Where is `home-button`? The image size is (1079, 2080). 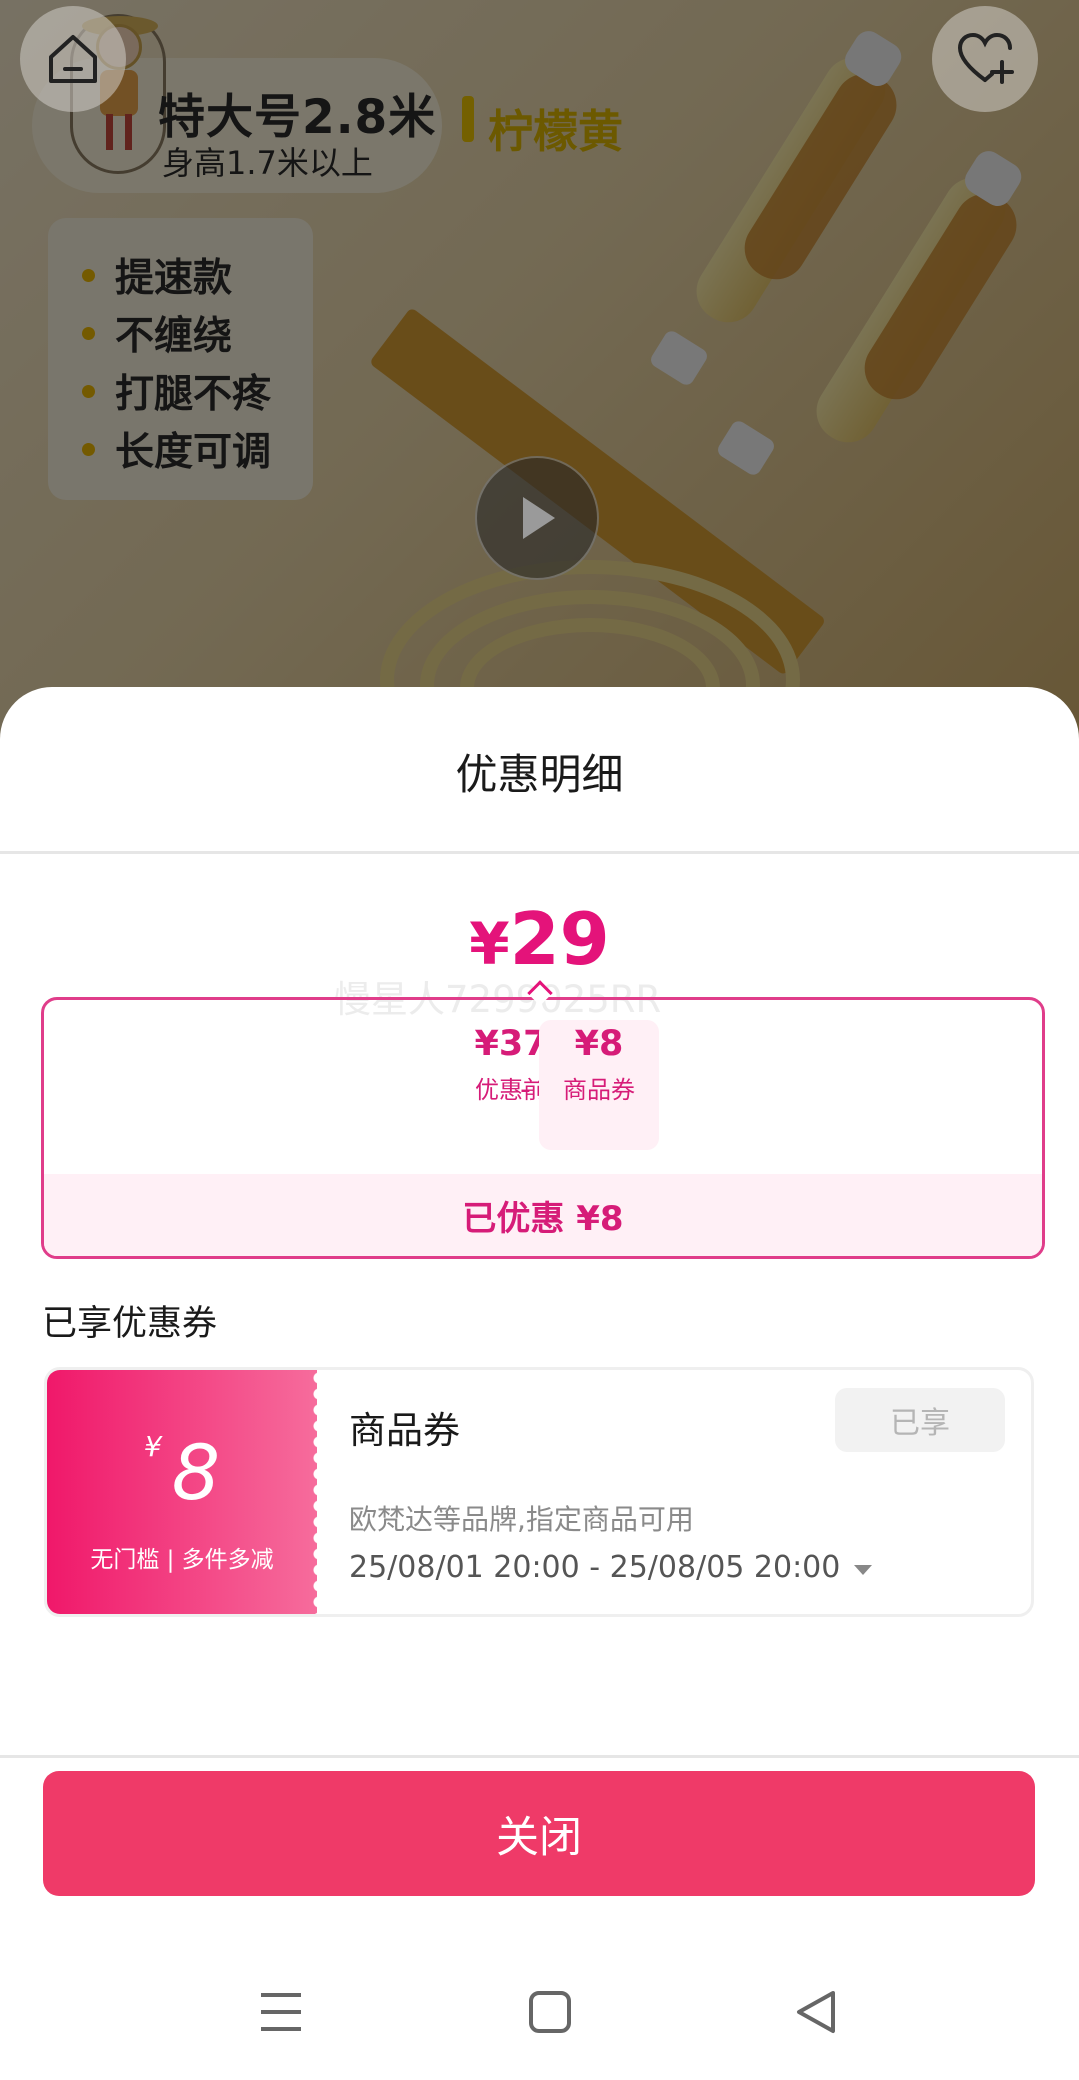
home-button is located at coordinates (73, 59).